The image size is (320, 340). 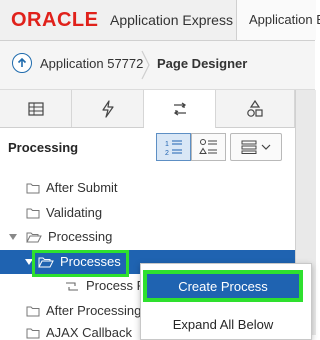 I want to click on numbered-list-icon: 1 2, so click(x=173, y=148).